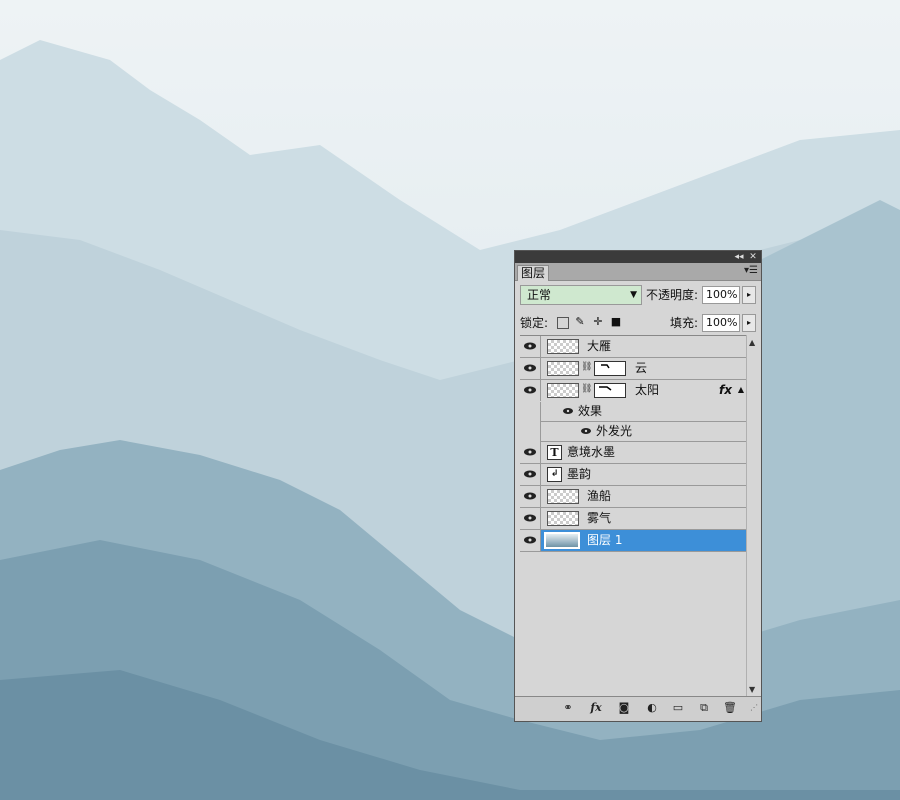 The width and height of the screenshot is (900, 800). What do you see at coordinates (643, 432) in the screenshot?
I see `effect-row: 外发光` at bounding box center [643, 432].